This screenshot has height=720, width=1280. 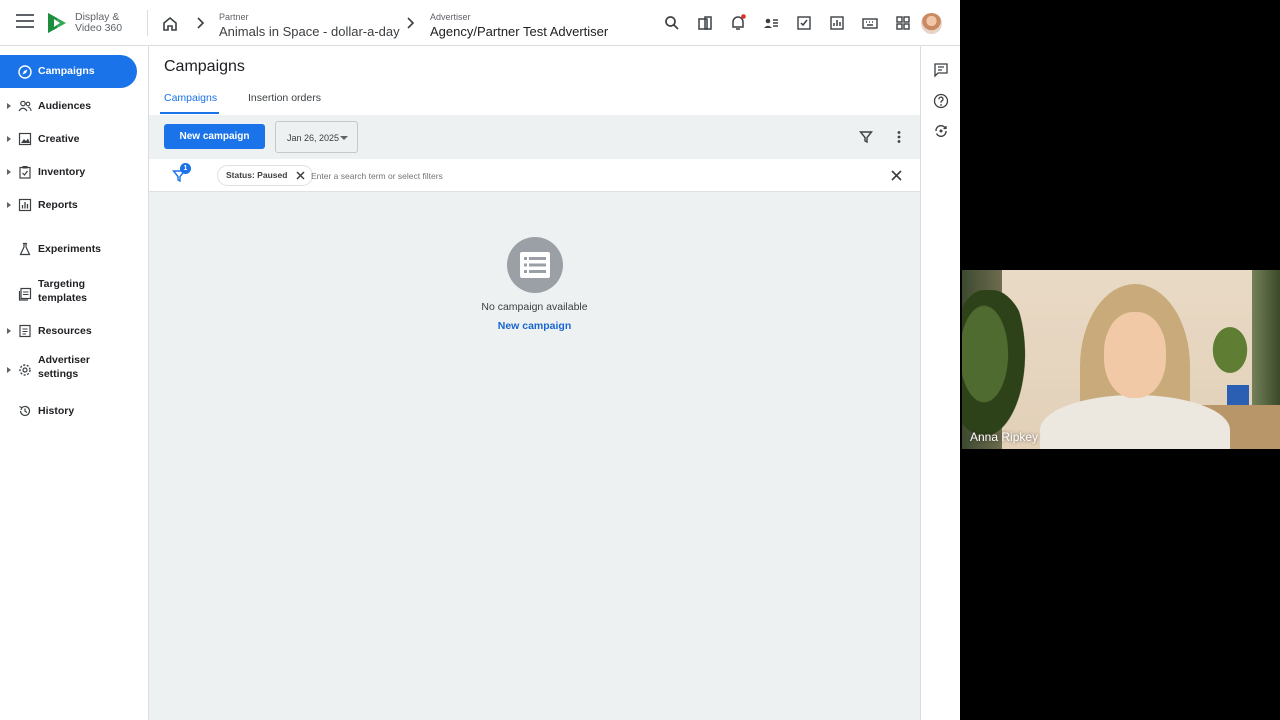 I want to click on manage-users-icon, so click(x=771, y=23).